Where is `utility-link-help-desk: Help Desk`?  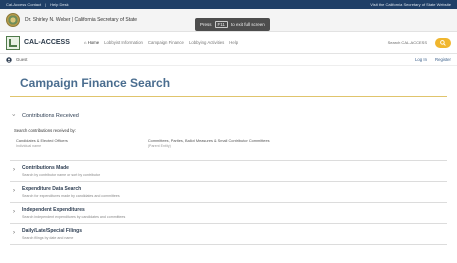 utility-link-help-desk: Help Desk is located at coordinates (59, 4).